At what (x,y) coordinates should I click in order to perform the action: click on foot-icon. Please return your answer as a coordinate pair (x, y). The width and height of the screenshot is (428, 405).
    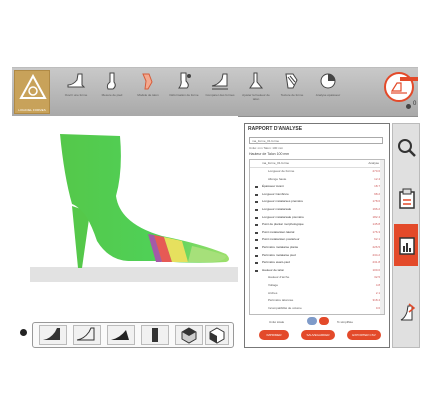
    Looking at the image, I should click on (111, 81).